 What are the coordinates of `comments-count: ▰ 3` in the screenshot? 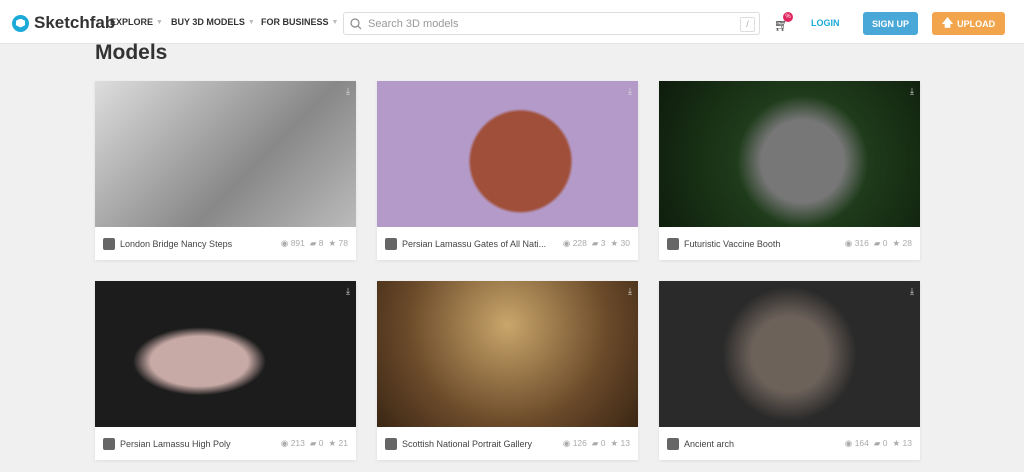 It's located at (599, 243).